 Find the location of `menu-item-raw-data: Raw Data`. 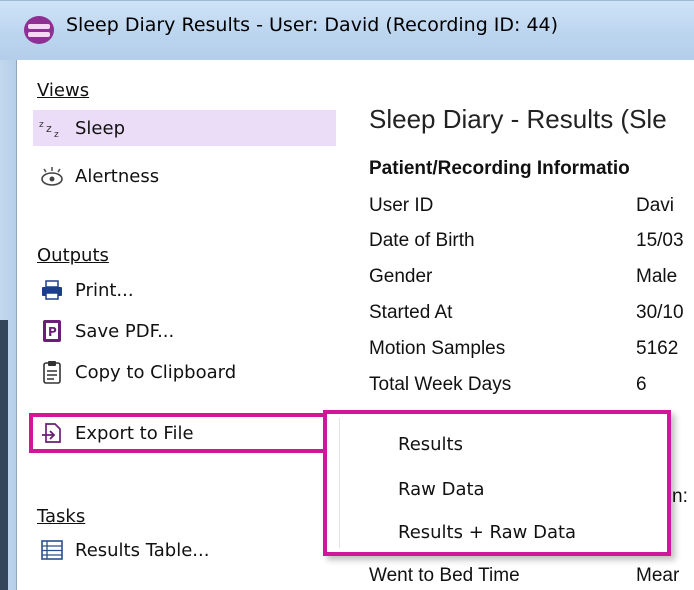

menu-item-raw-data: Raw Data is located at coordinates (441, 489).